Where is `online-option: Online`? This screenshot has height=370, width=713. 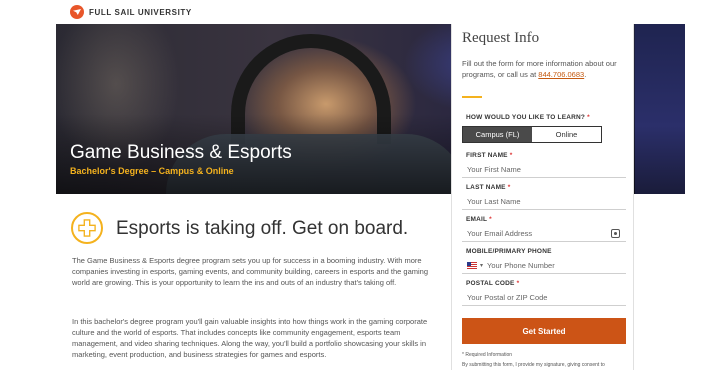 online-option: Online is located at coordinates (566, 134).